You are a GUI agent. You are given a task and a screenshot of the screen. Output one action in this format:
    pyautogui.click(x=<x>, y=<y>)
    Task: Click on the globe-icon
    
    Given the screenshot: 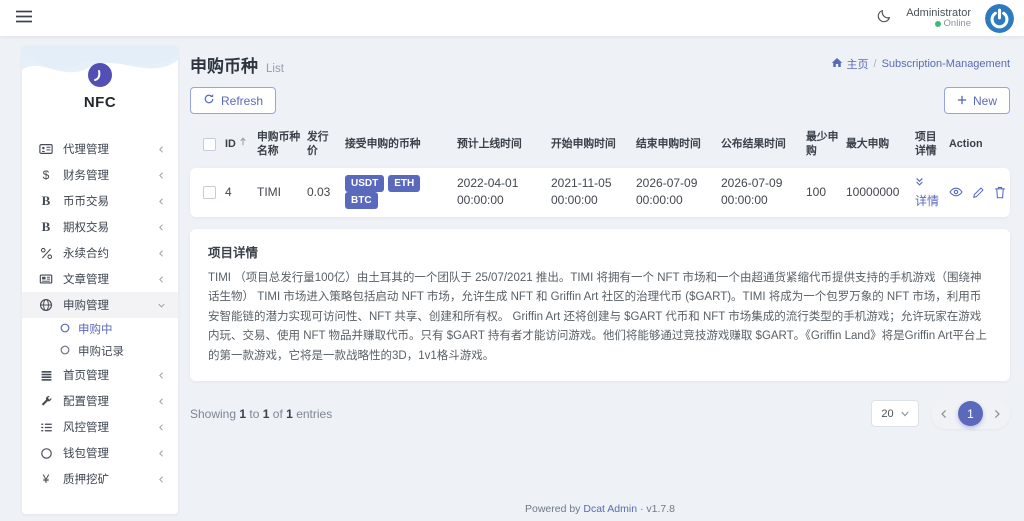 What is the action you would take?
    pyautogui.click(x=46, y=305)
    